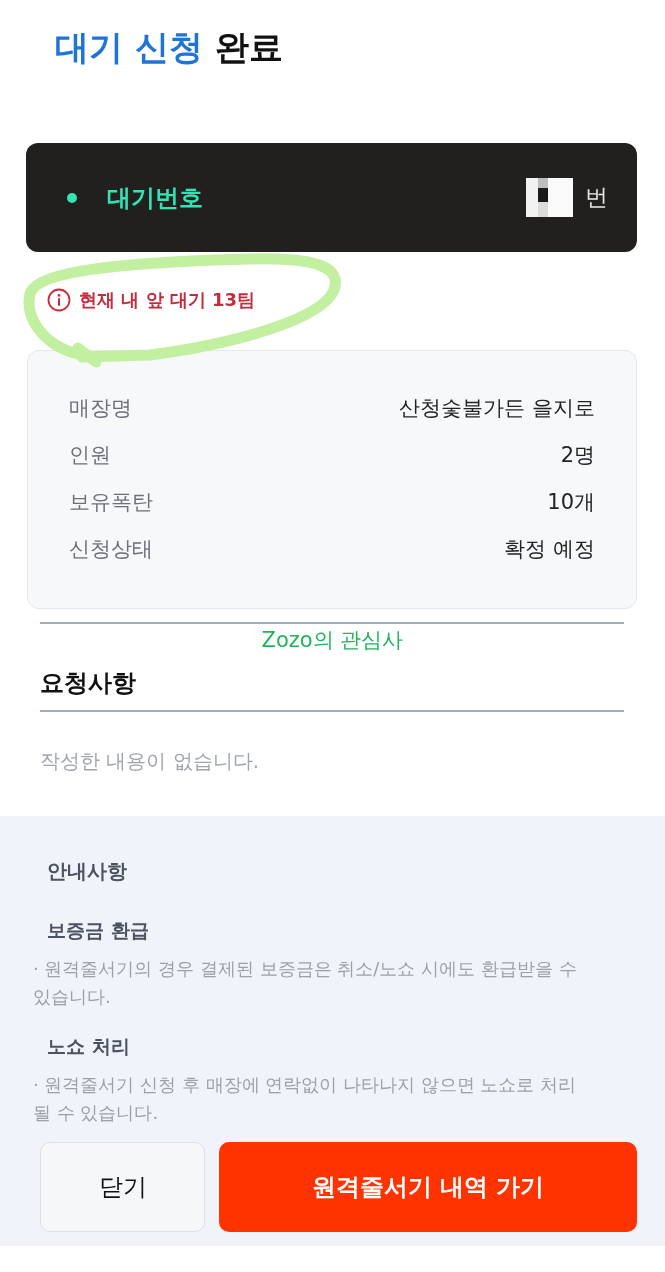  I want to click on detail-value: 2명, so click(577, 455).